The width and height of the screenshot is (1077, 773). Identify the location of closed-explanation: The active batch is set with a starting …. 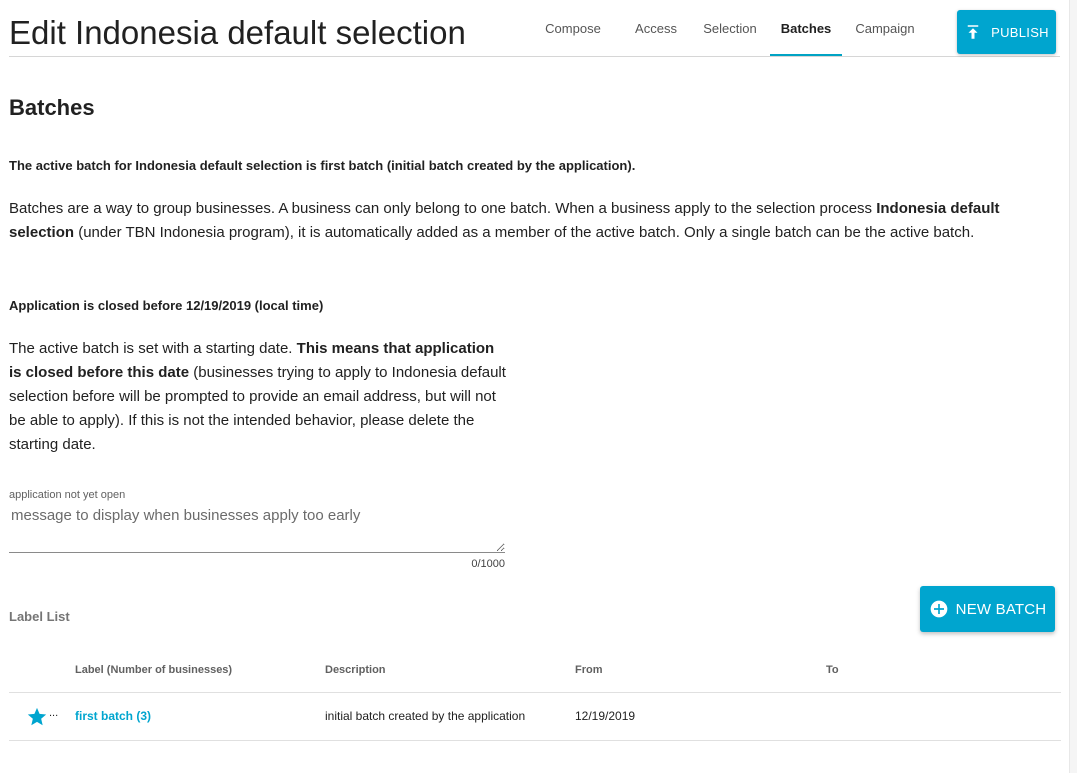
(259, 397).